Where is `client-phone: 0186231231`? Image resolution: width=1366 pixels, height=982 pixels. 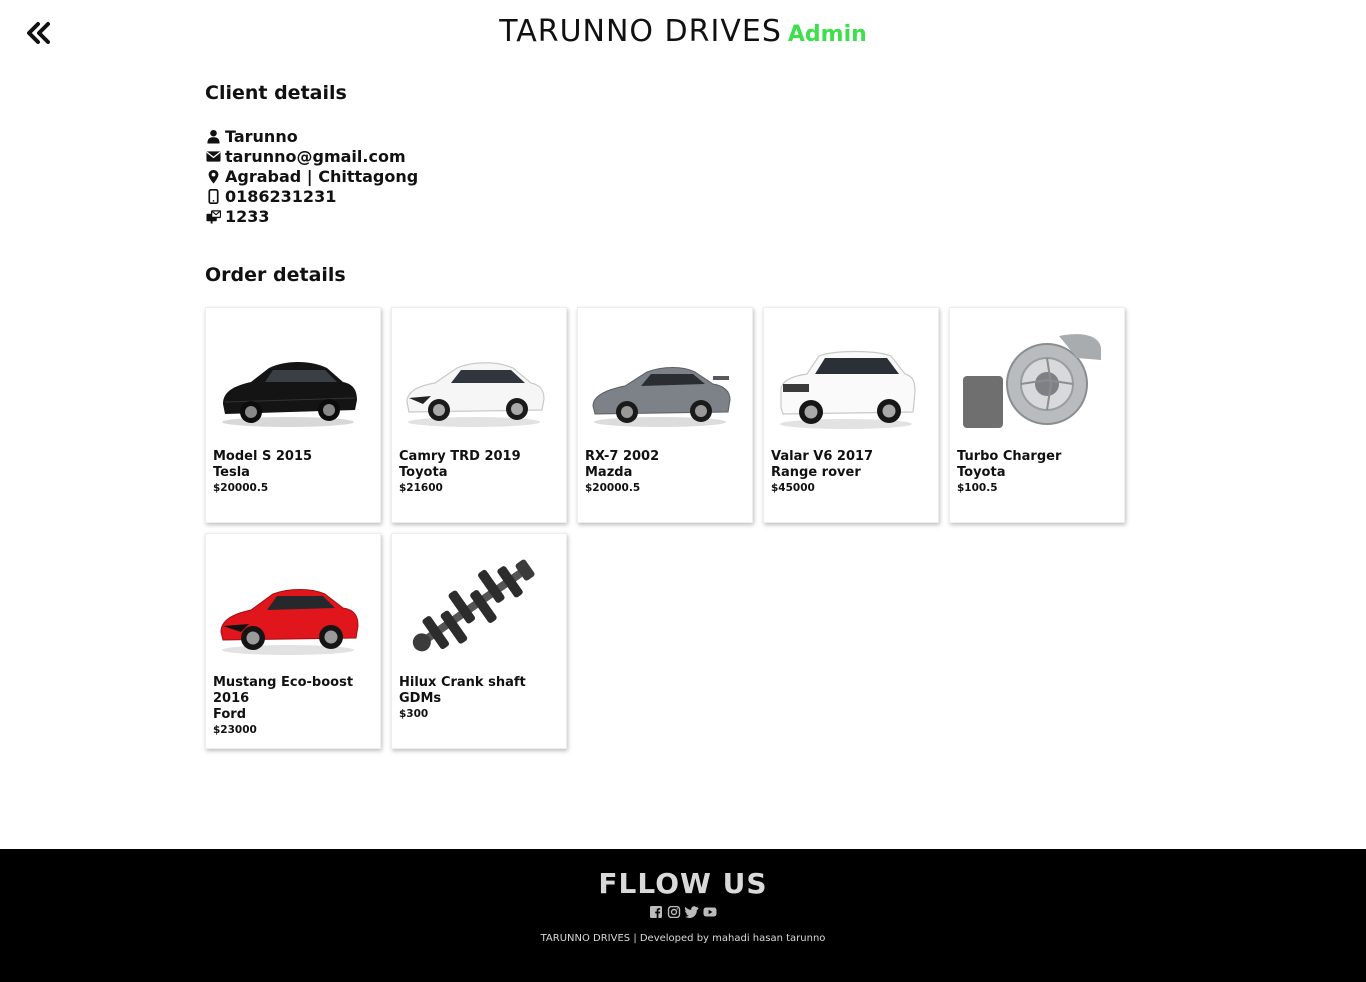
client-phone: 0186231231 is located at coordinates (281, 196).